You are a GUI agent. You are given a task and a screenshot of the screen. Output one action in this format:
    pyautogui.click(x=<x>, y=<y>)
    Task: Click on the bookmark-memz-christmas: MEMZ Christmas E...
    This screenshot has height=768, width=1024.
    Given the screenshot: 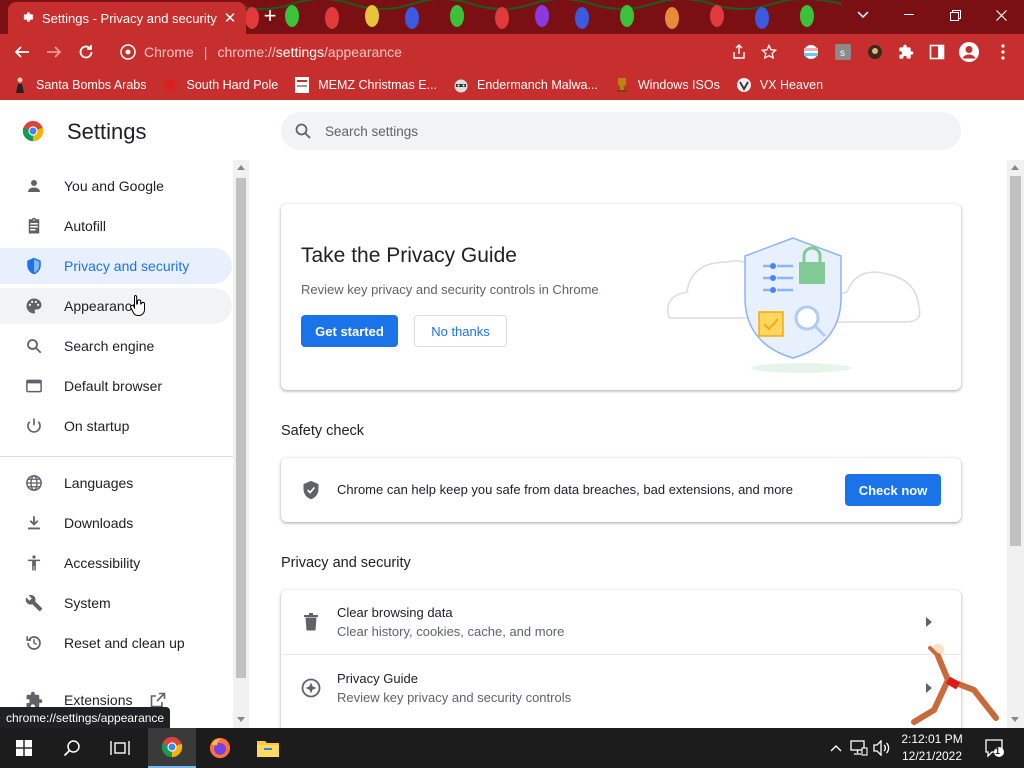 What is the action you would take?
    pyautogui.click(x=365, y=85)
    